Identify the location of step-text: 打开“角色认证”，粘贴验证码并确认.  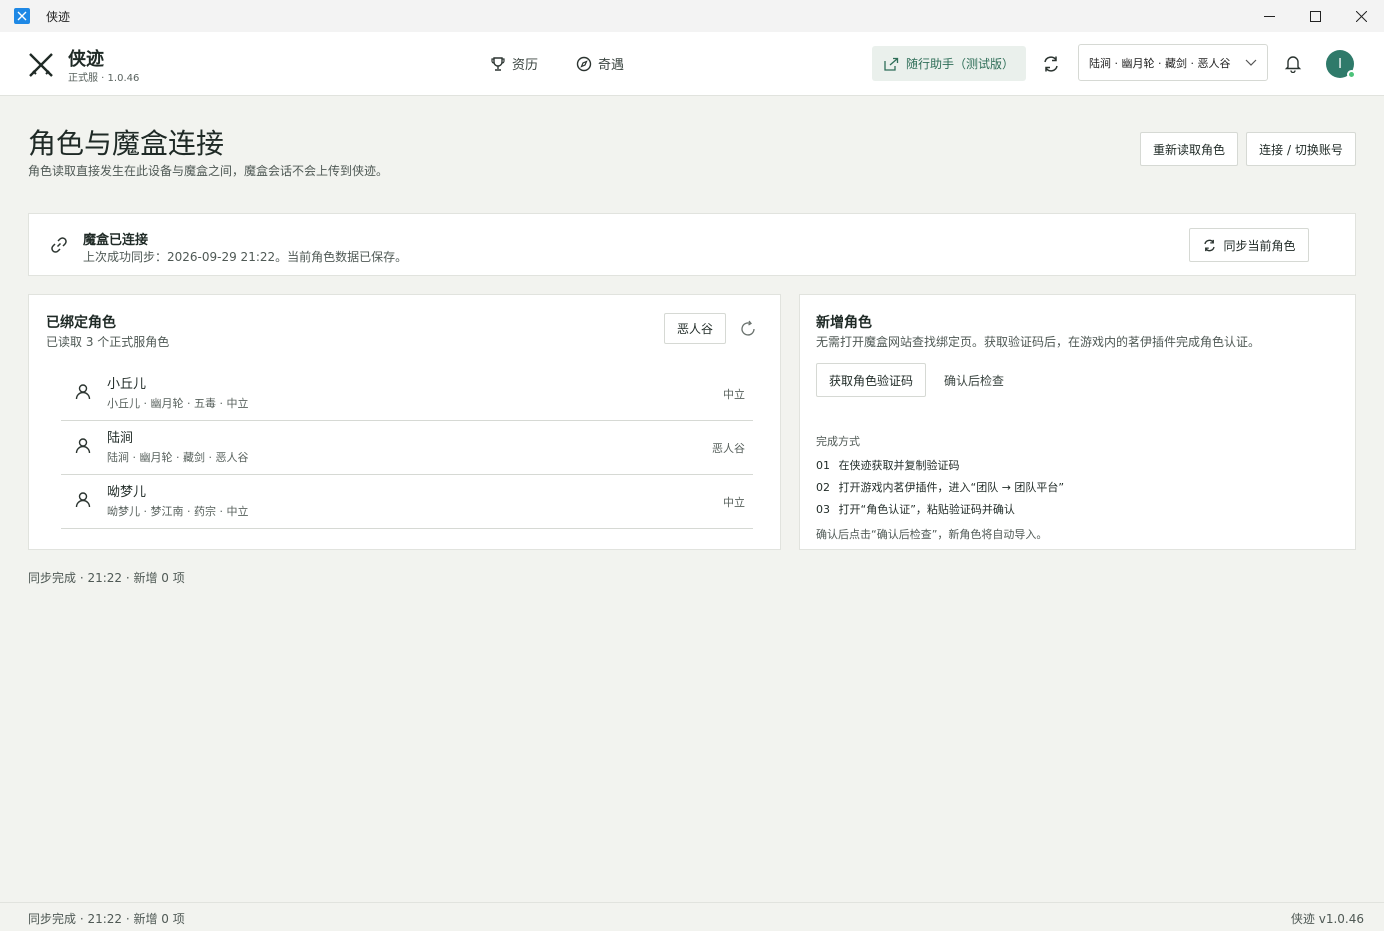
(926, 509).